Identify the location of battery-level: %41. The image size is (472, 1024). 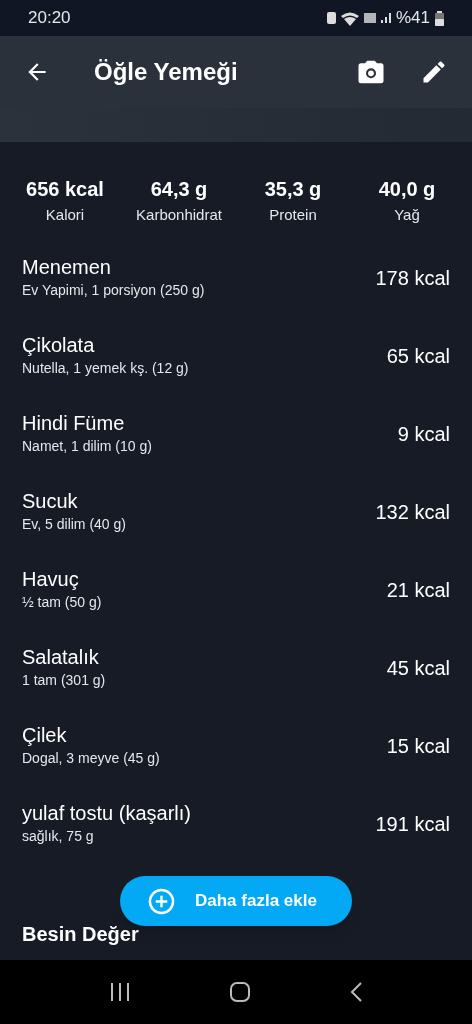
(412, 18).